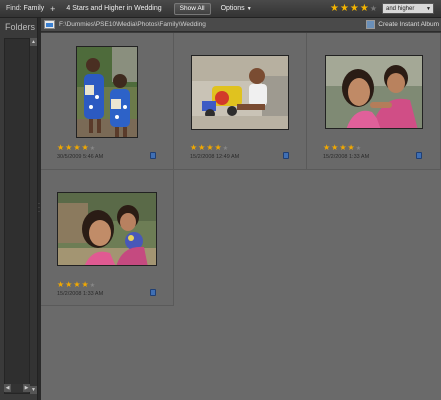 The width and height of the screenshot is (441, 400). I want to click on folders-horizontal-scrollbar: ◀ ▶, so click(17, 388).